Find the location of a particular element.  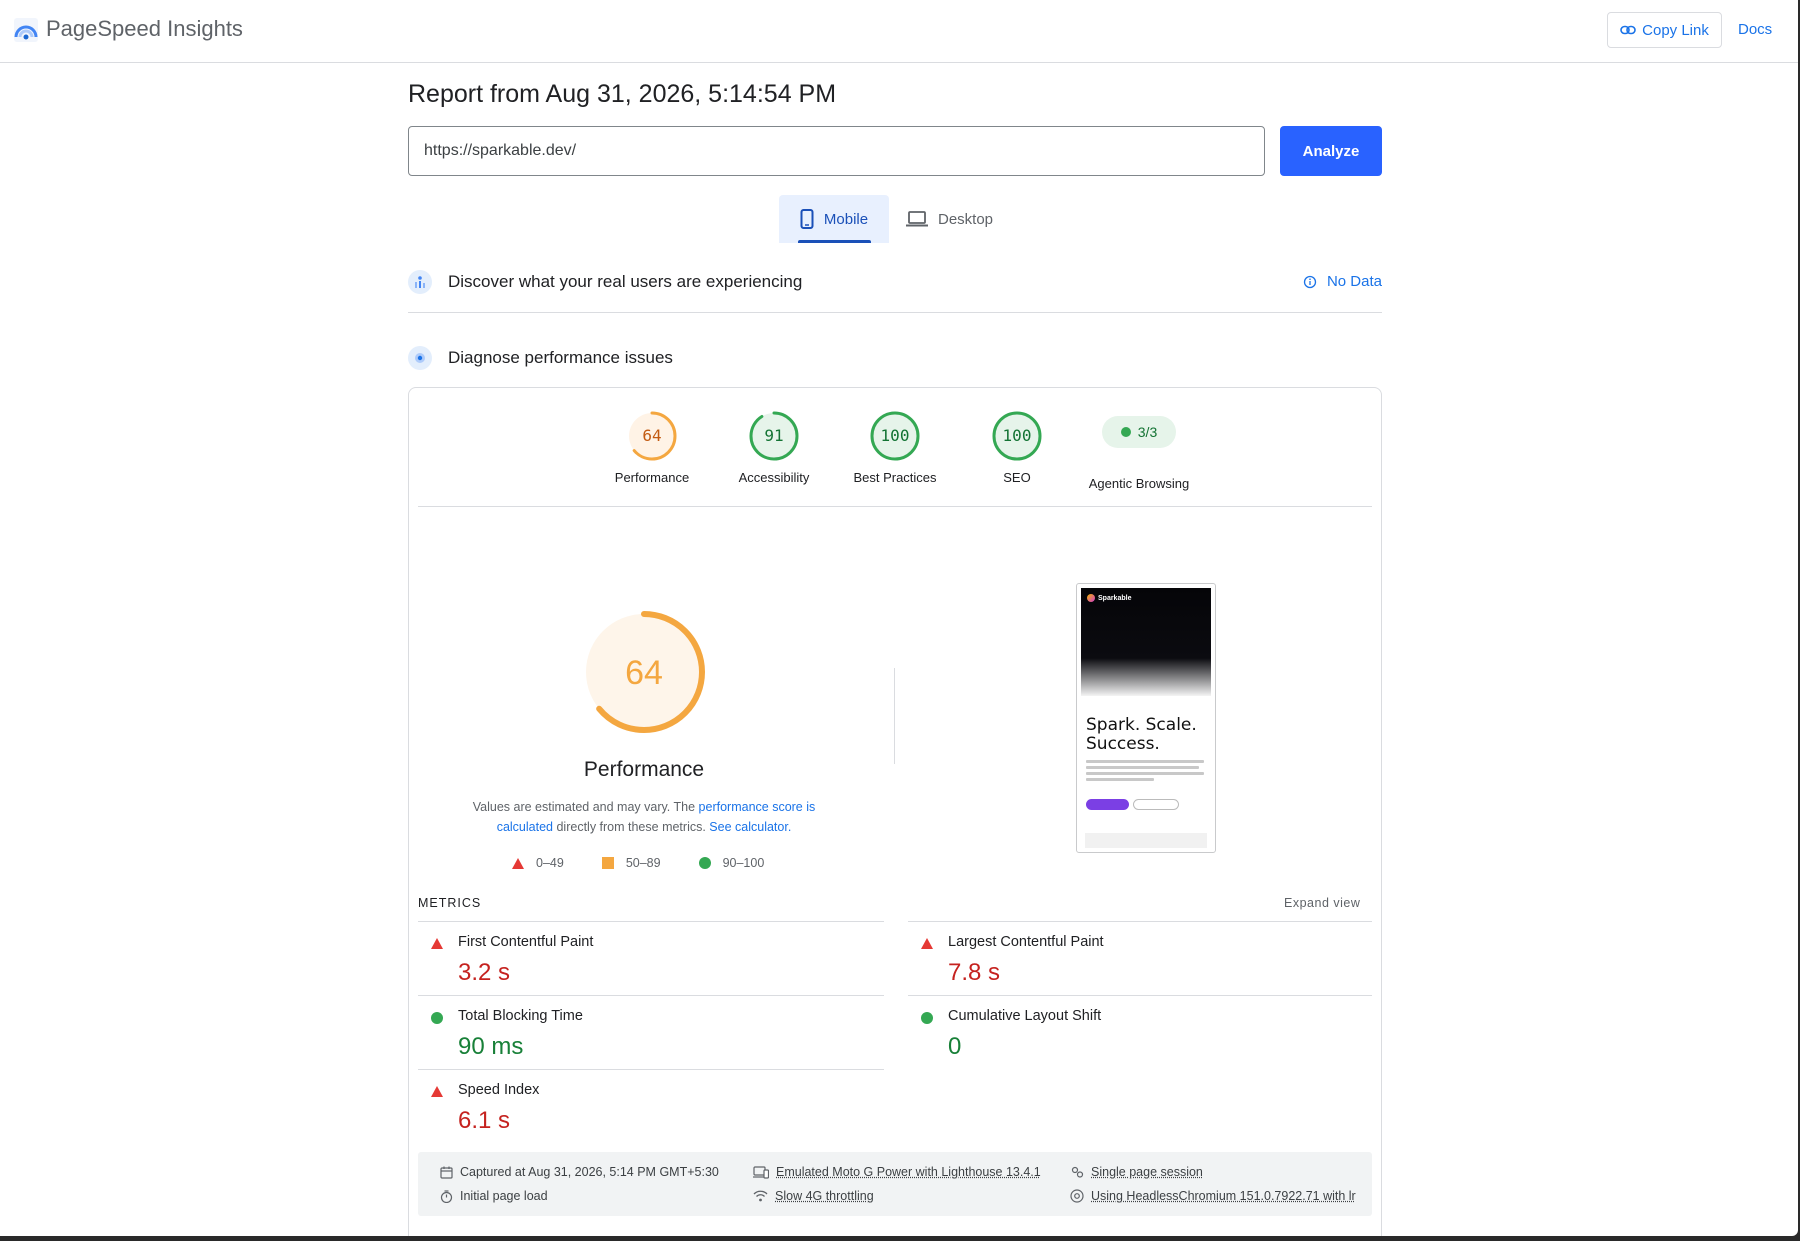

agentic-browsing-score: 3/3 is located at coordinates (1147, 432).